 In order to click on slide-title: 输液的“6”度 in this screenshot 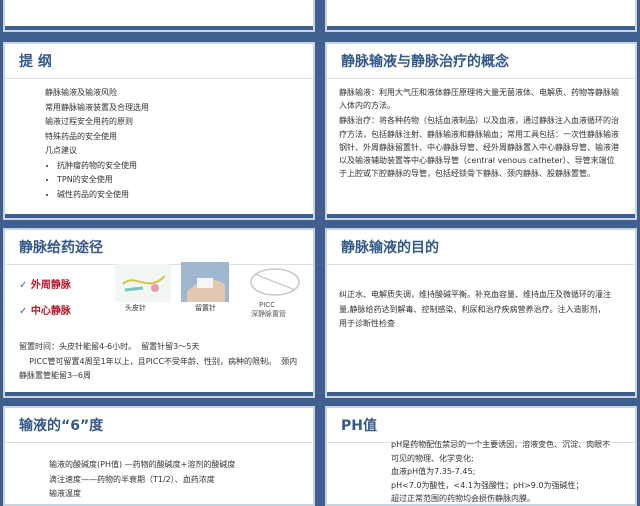, I will do `click(61, 426)`.